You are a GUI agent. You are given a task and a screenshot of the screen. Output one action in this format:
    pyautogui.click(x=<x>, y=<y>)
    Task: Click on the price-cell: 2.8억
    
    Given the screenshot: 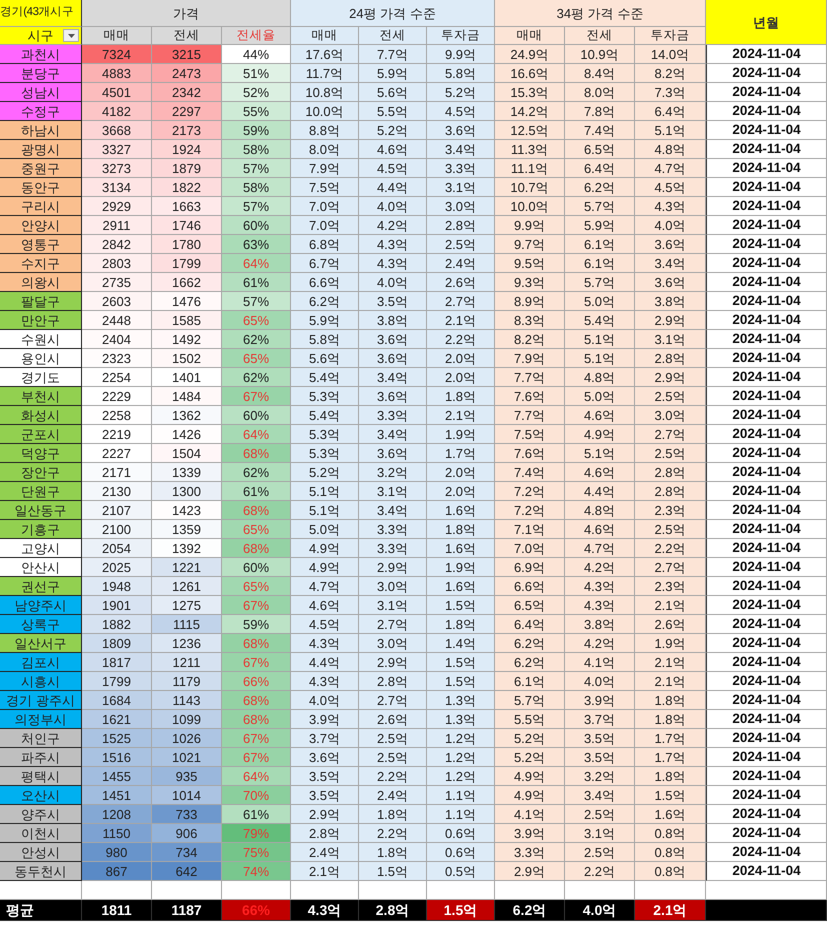 What is the action you would take?
    pyautogui.click(x=325, y=833)
    